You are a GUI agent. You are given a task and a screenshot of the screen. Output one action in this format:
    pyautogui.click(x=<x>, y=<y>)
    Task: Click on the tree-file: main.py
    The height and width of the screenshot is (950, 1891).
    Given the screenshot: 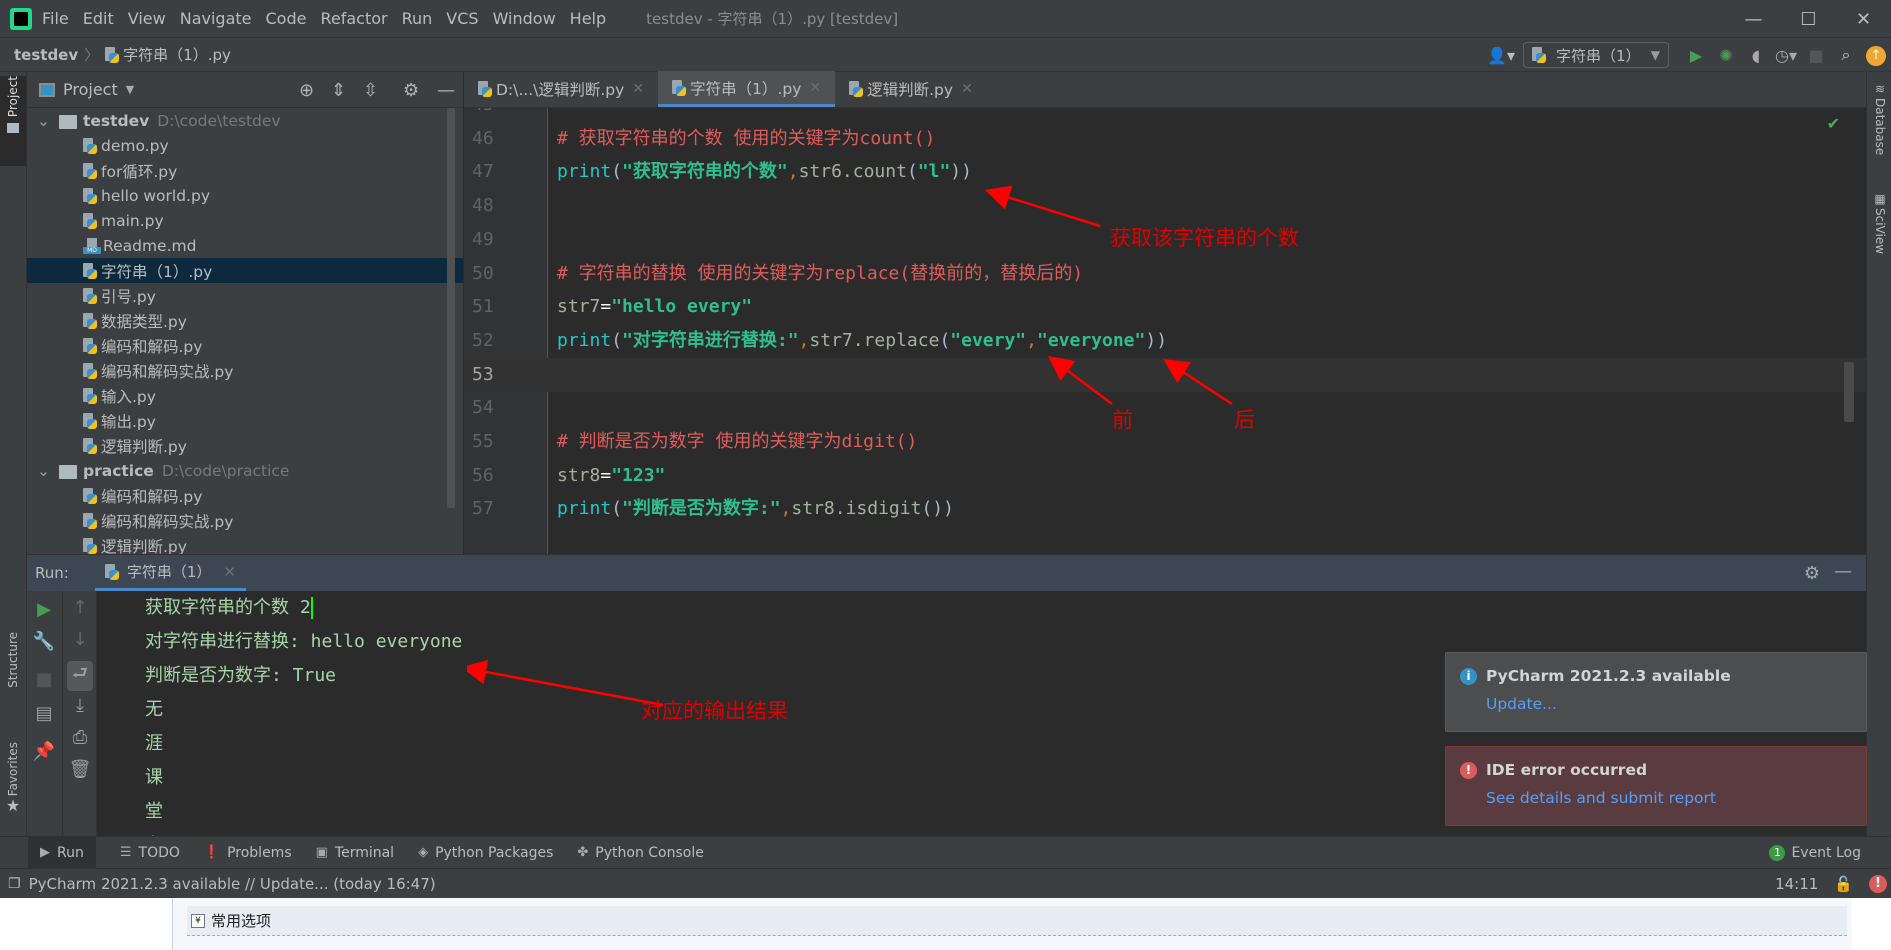 What is the action you would take?
    pyautogui.click(x=245, y=220)
    